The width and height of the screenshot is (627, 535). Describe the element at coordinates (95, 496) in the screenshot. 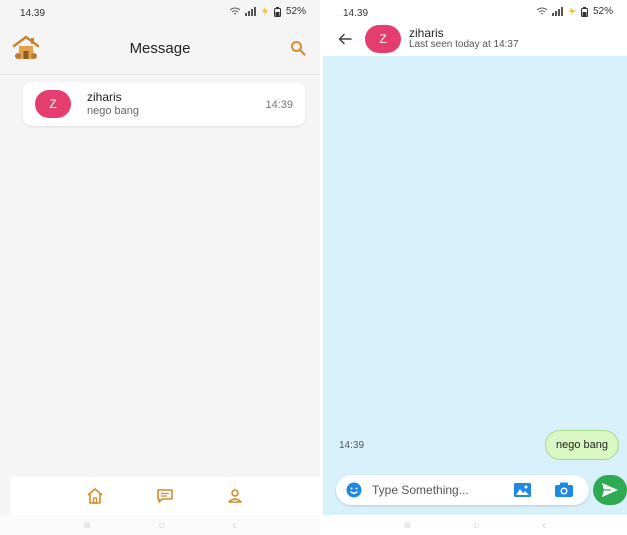

I see `home-icon` at that location.